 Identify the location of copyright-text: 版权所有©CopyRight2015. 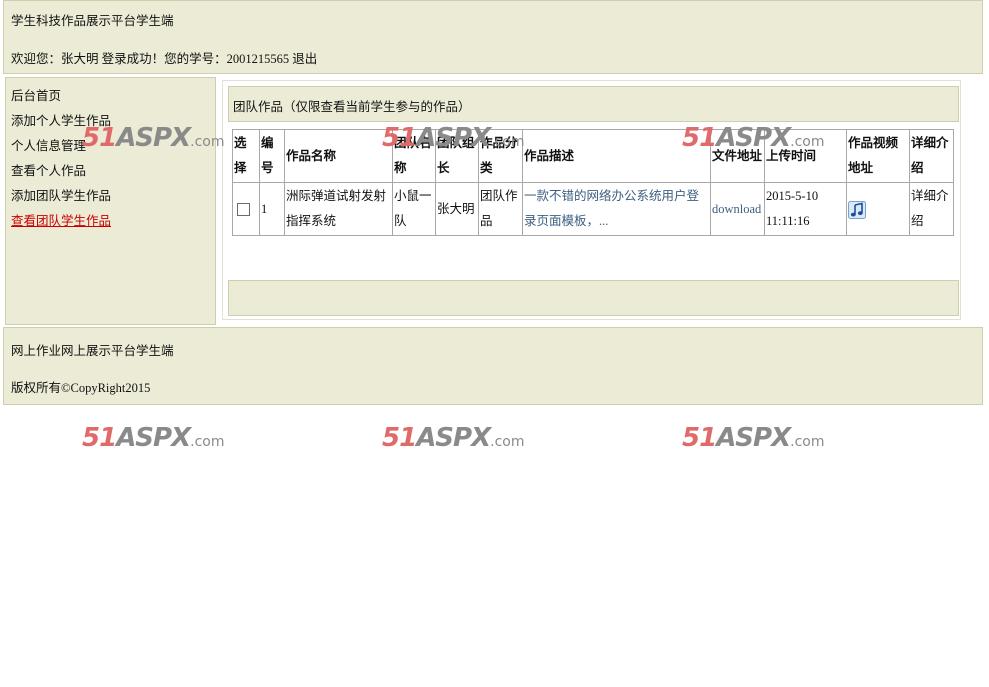
(81, 388).